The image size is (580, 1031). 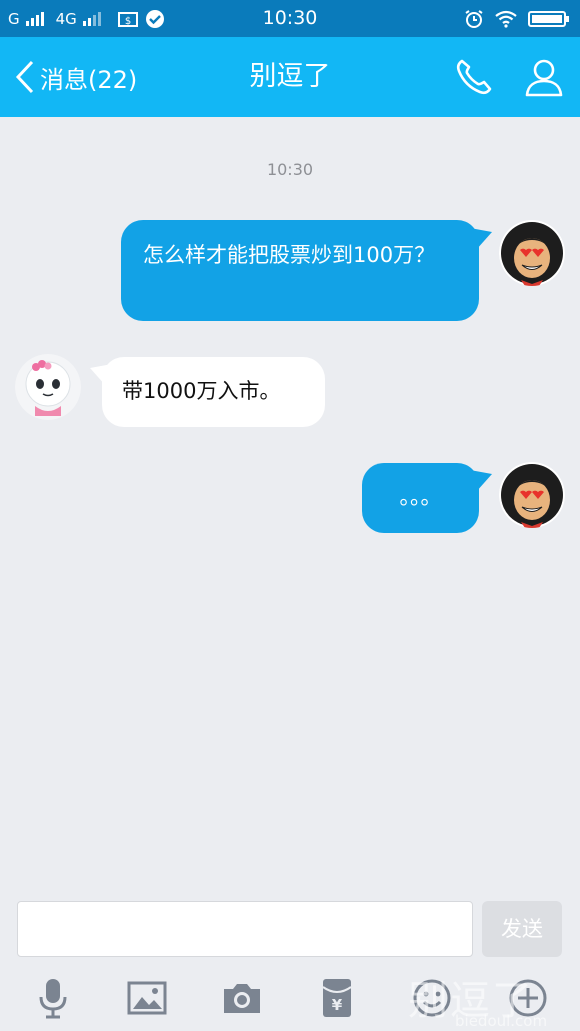 What do you see at coordinates (474, 18) in the screenshot?
I see `alarm-icon` at bounding box center [474, 18].